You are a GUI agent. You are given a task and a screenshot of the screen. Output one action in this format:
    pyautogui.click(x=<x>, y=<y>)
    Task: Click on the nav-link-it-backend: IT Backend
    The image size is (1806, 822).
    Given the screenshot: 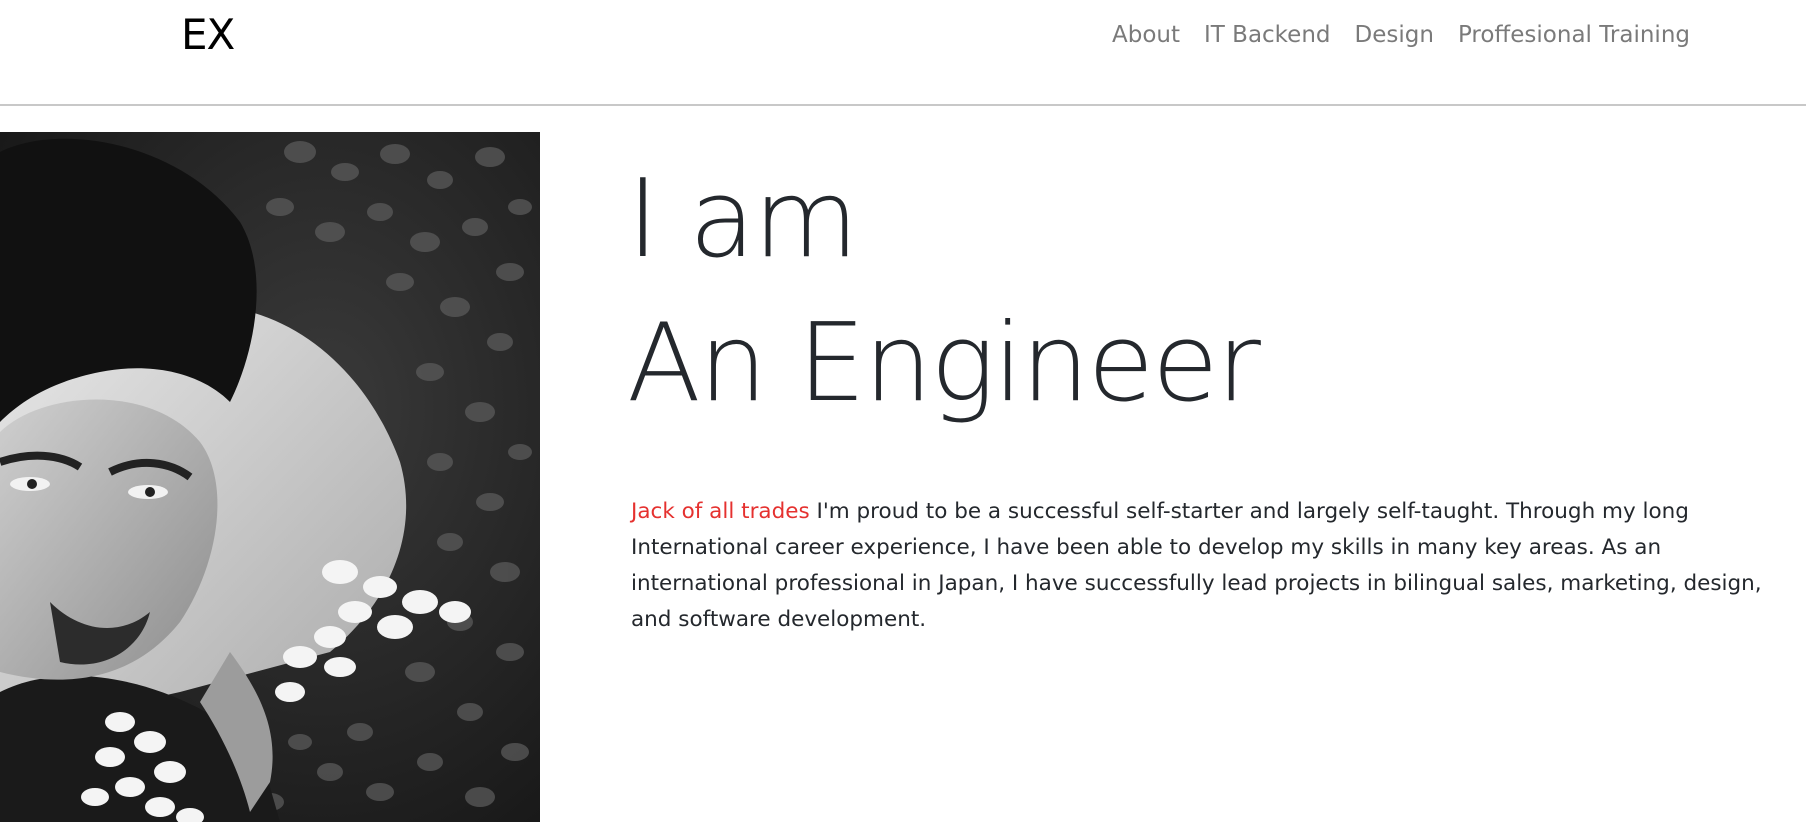 What is the action you would take?
    pyautogui.click(x=1267, y=35)
    